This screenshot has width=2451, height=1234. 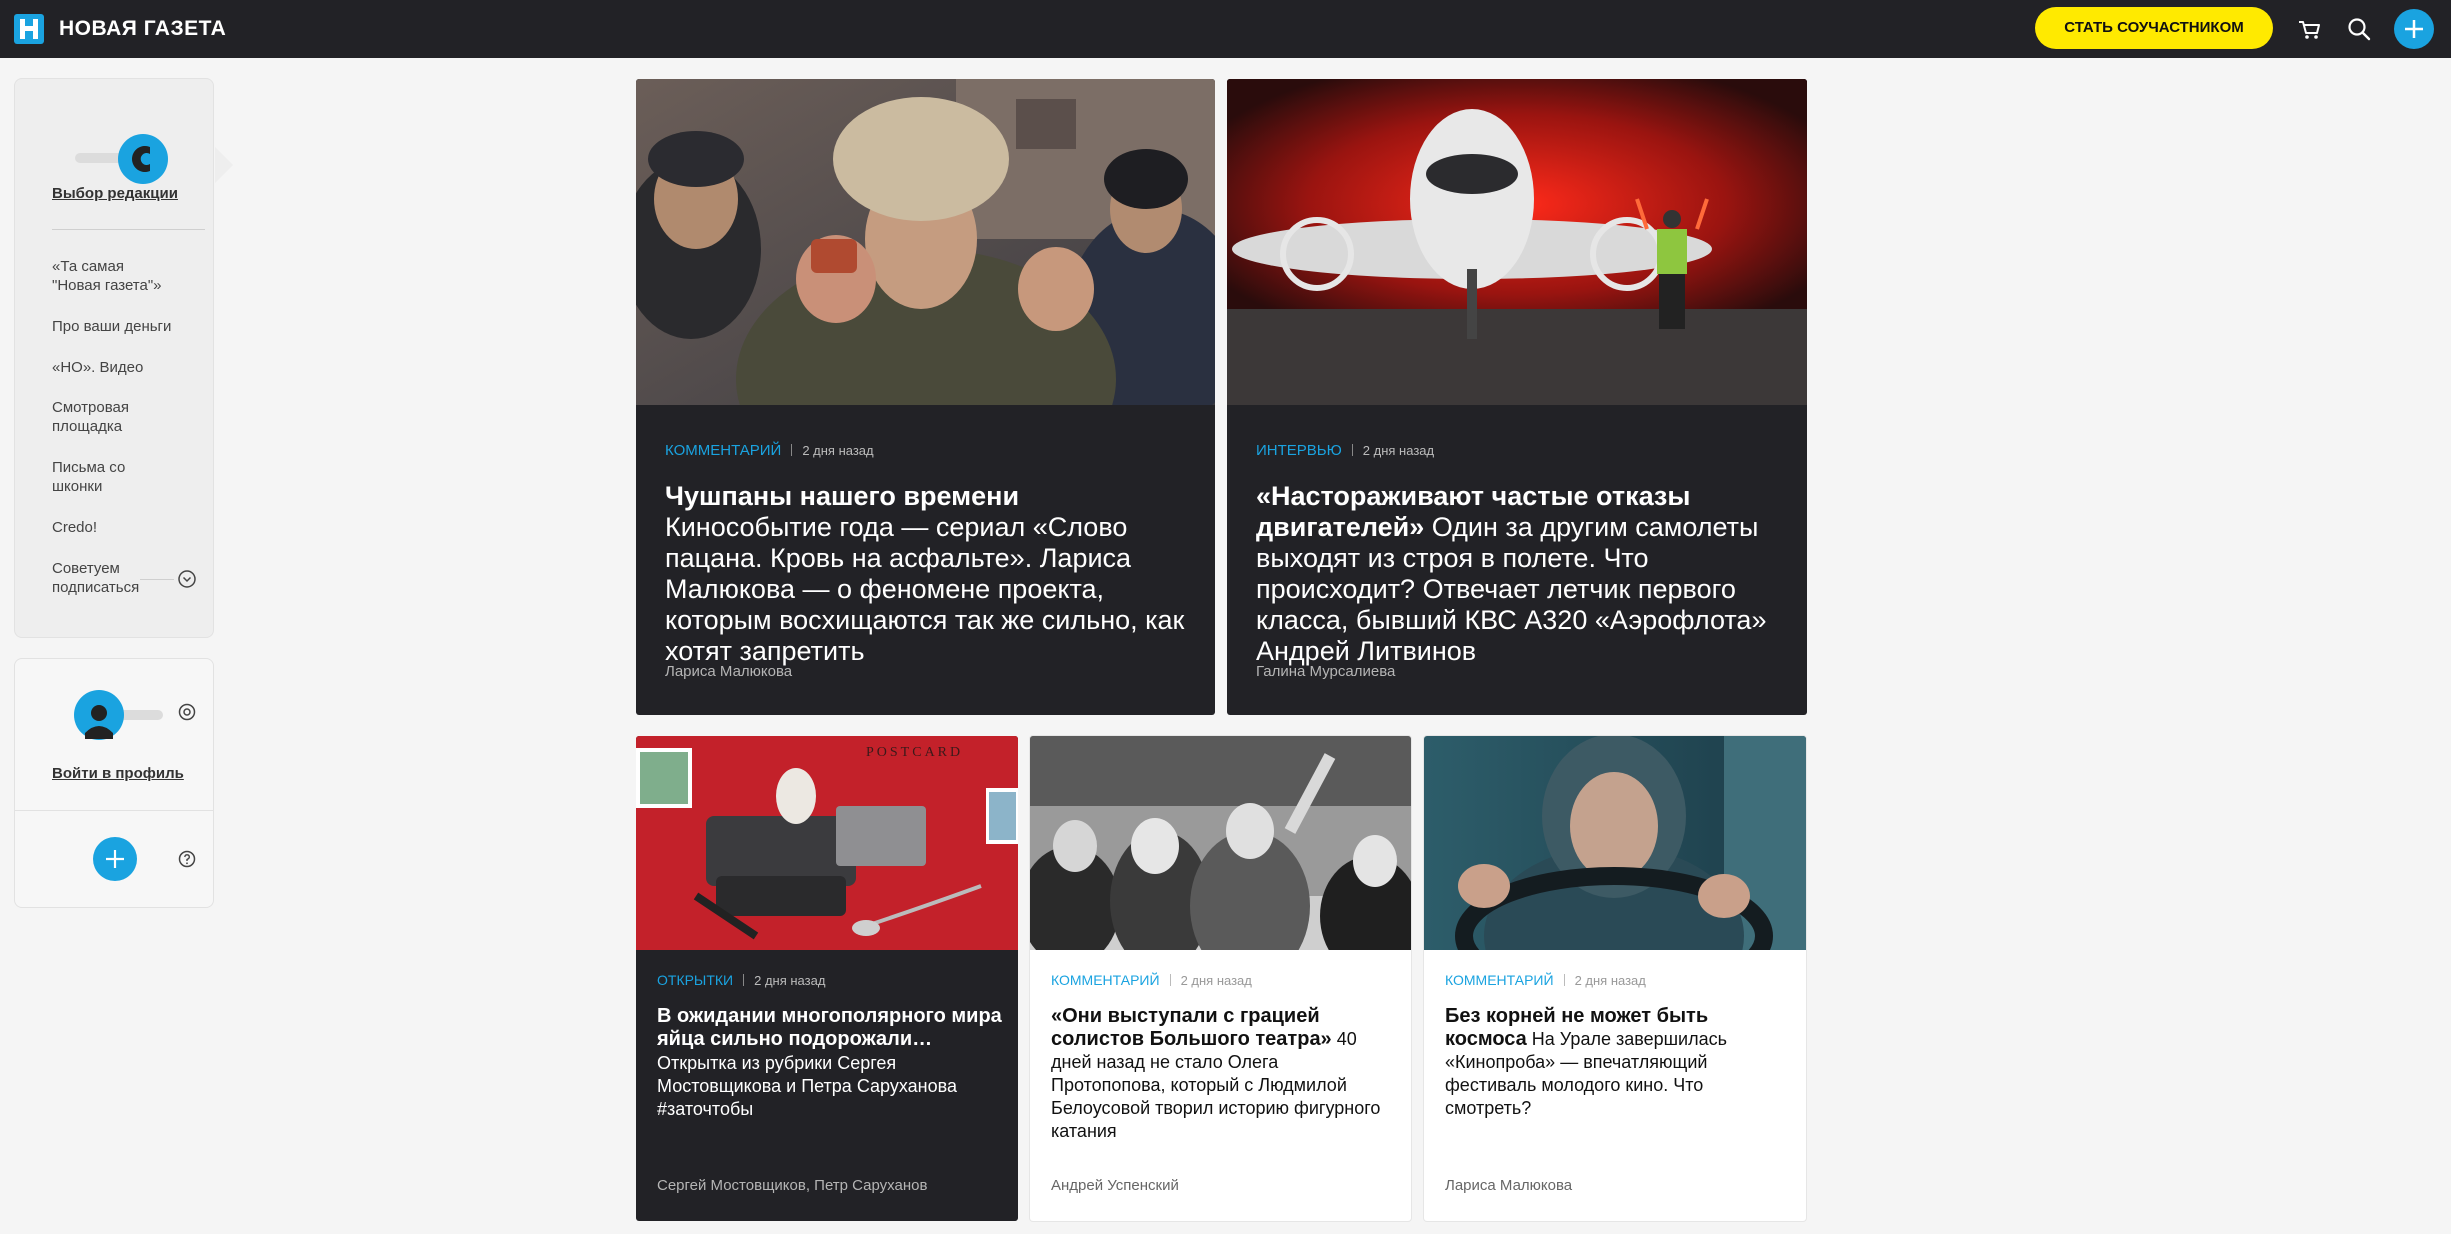 What do you see at coordinates (187, 579) in the screenshot?
I see `chevron-down-circle-icon` at bounding box center [187, 579].